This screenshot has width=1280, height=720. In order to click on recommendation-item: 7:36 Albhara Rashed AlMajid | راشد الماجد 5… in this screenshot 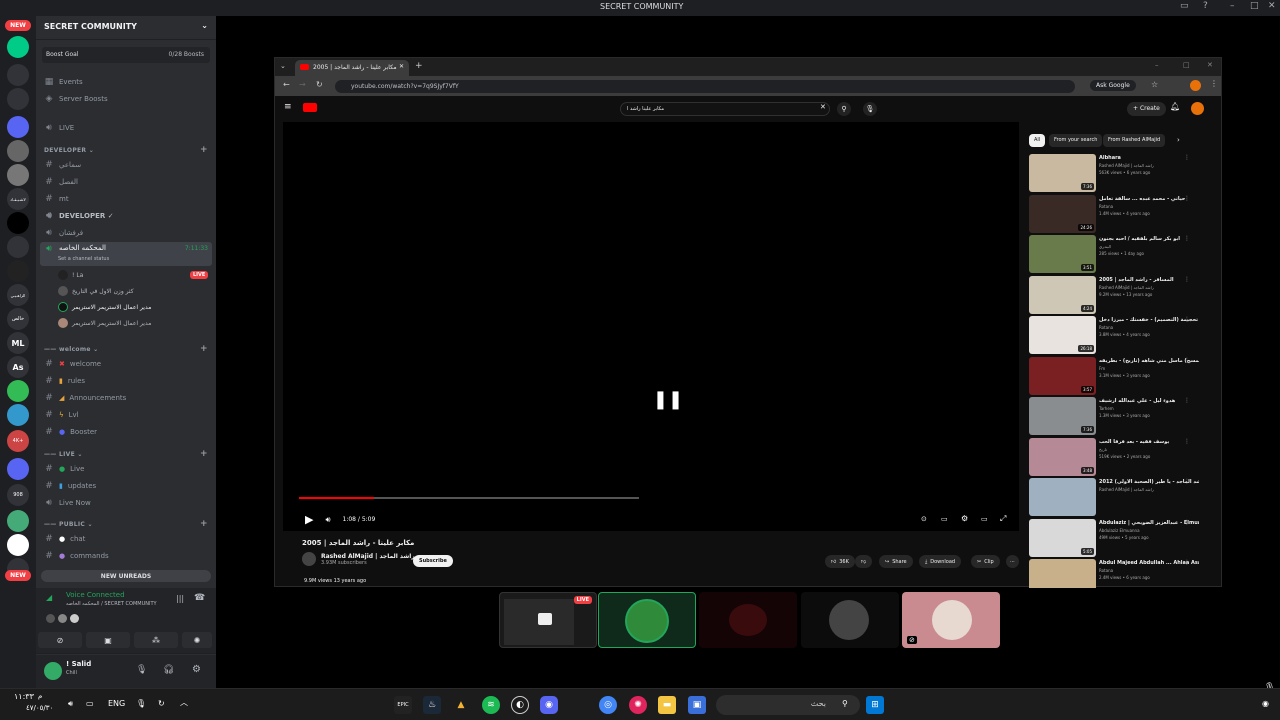, I will do `click(1122, 173)`.